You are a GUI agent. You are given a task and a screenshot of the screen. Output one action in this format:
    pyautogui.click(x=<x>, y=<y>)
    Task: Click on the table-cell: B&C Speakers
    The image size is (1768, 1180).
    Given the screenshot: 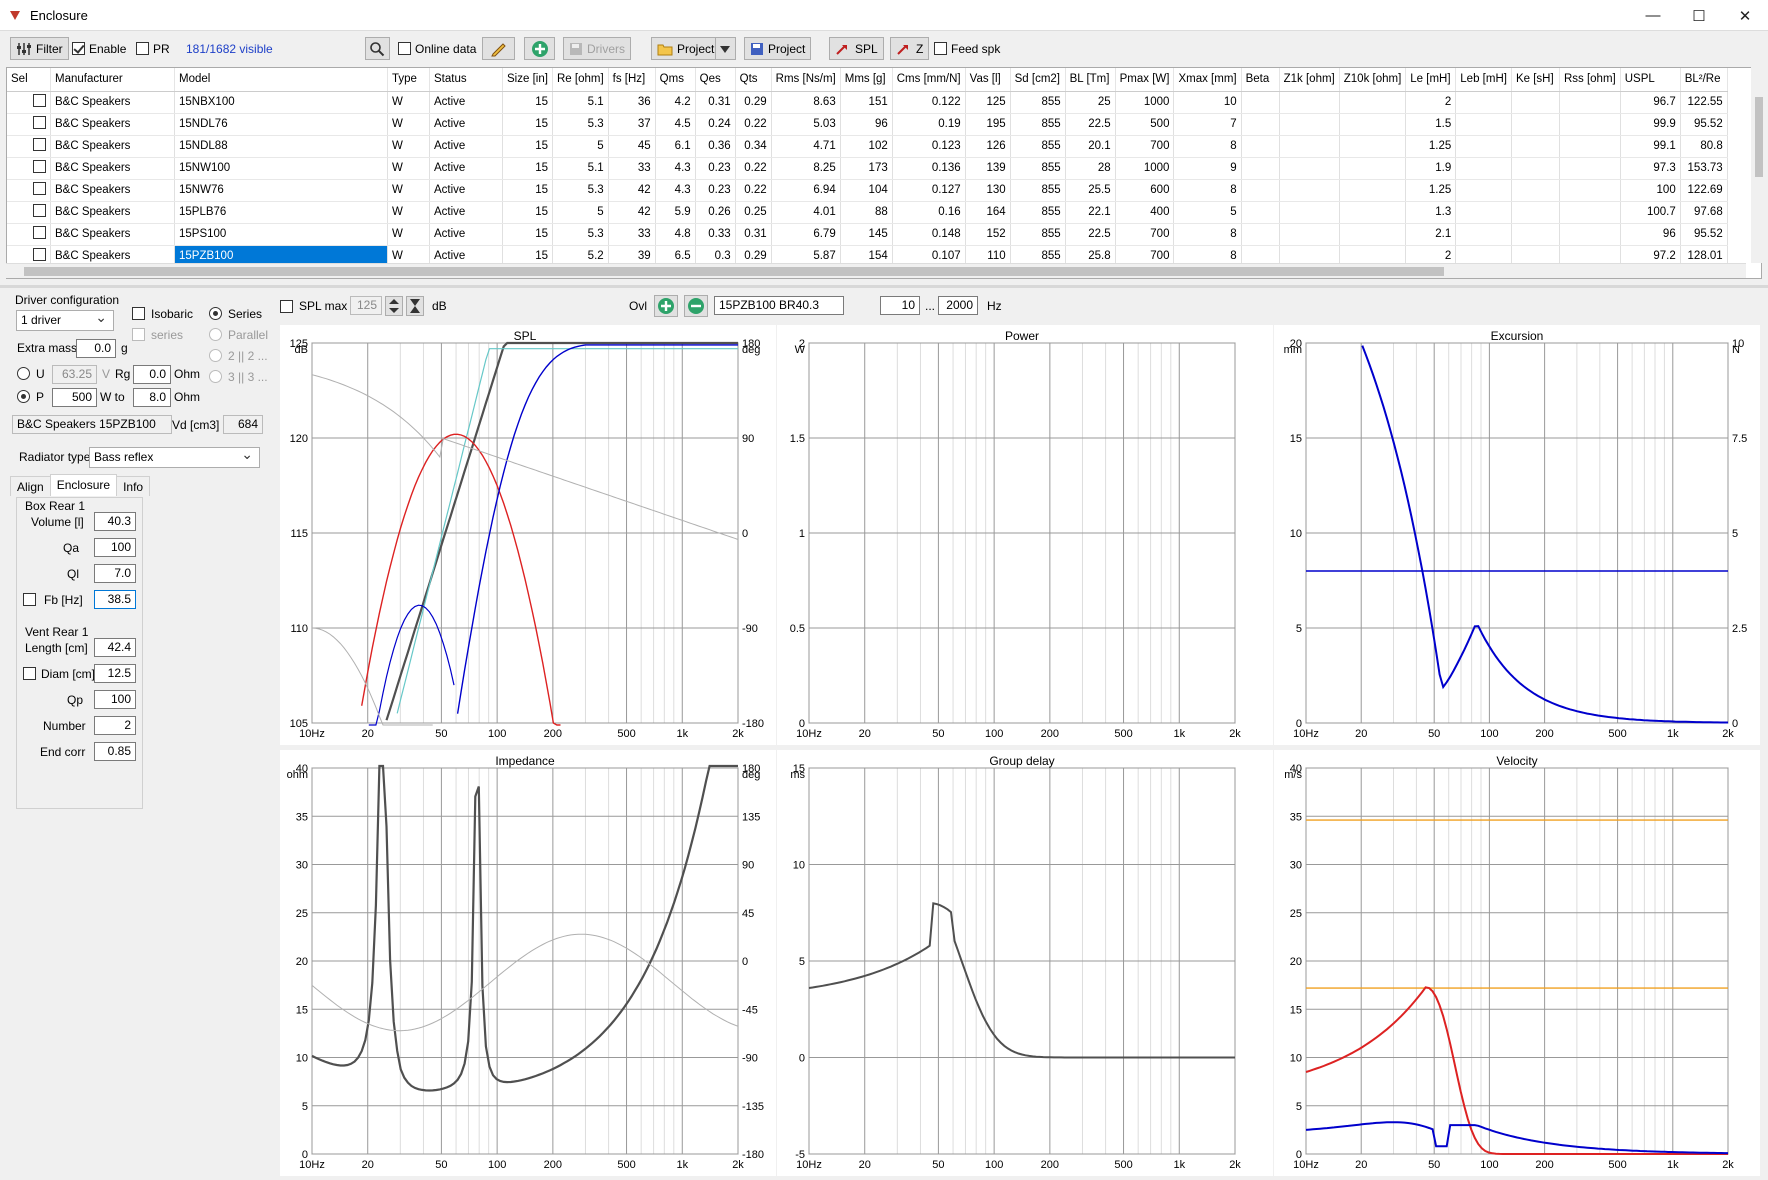 What is the action you would take?
    pyautogui.click(x=112, y=212)
    